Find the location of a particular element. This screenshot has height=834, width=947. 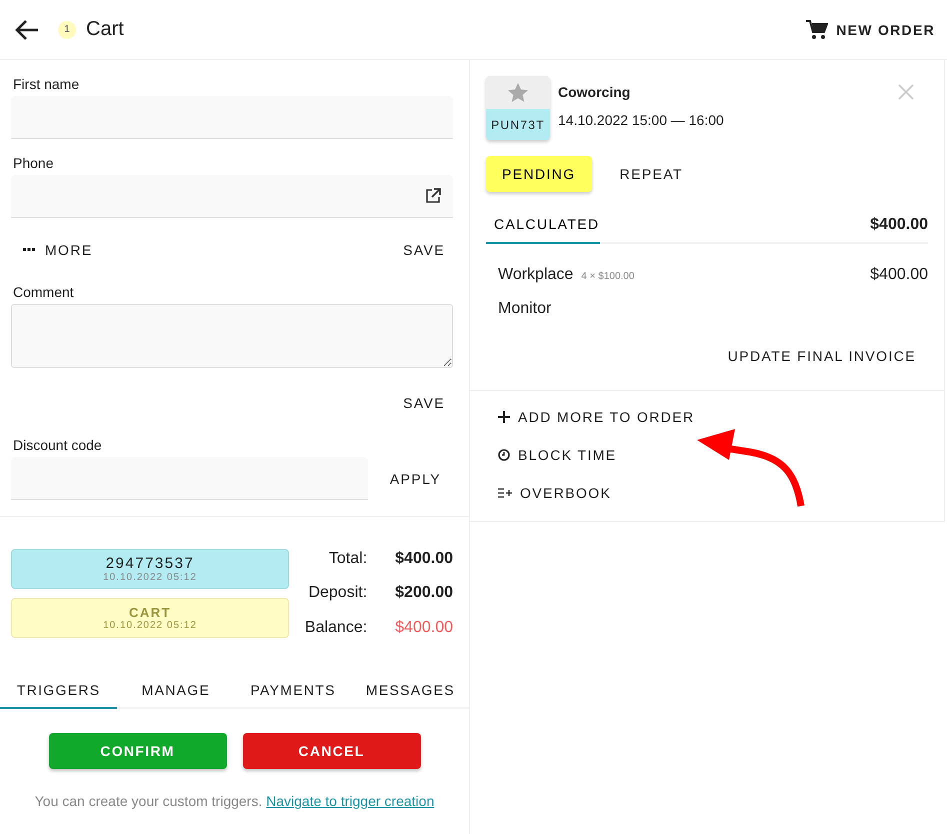

list-add-icon is located at coordinates (505, 493).